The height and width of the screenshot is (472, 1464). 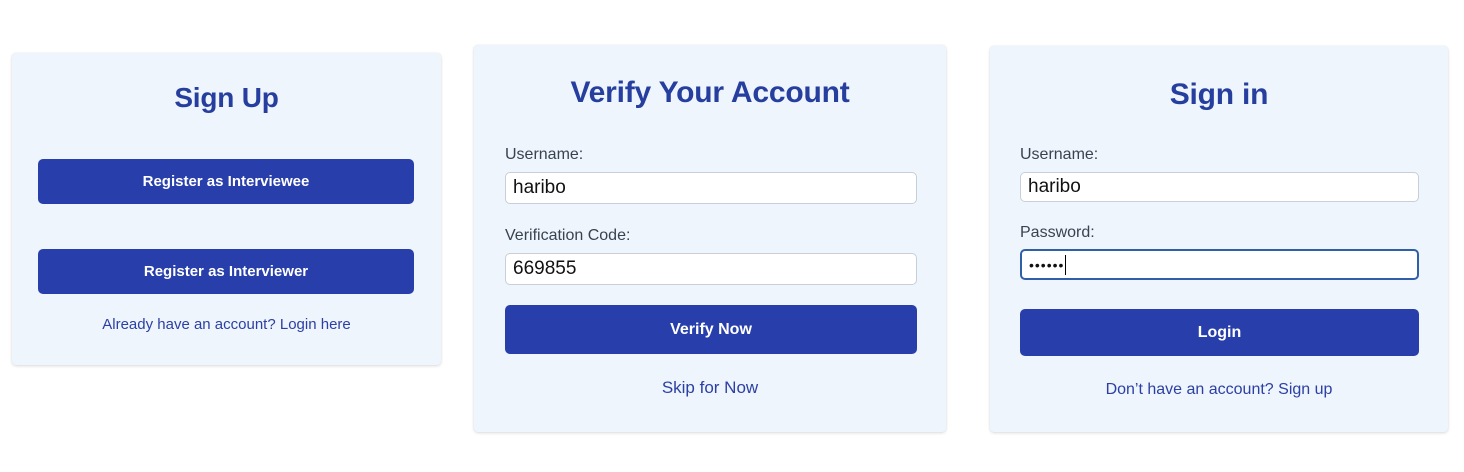 I want to click on sign-up-link: Don’t have an account? Sign up, so click(x=1219, y=390).